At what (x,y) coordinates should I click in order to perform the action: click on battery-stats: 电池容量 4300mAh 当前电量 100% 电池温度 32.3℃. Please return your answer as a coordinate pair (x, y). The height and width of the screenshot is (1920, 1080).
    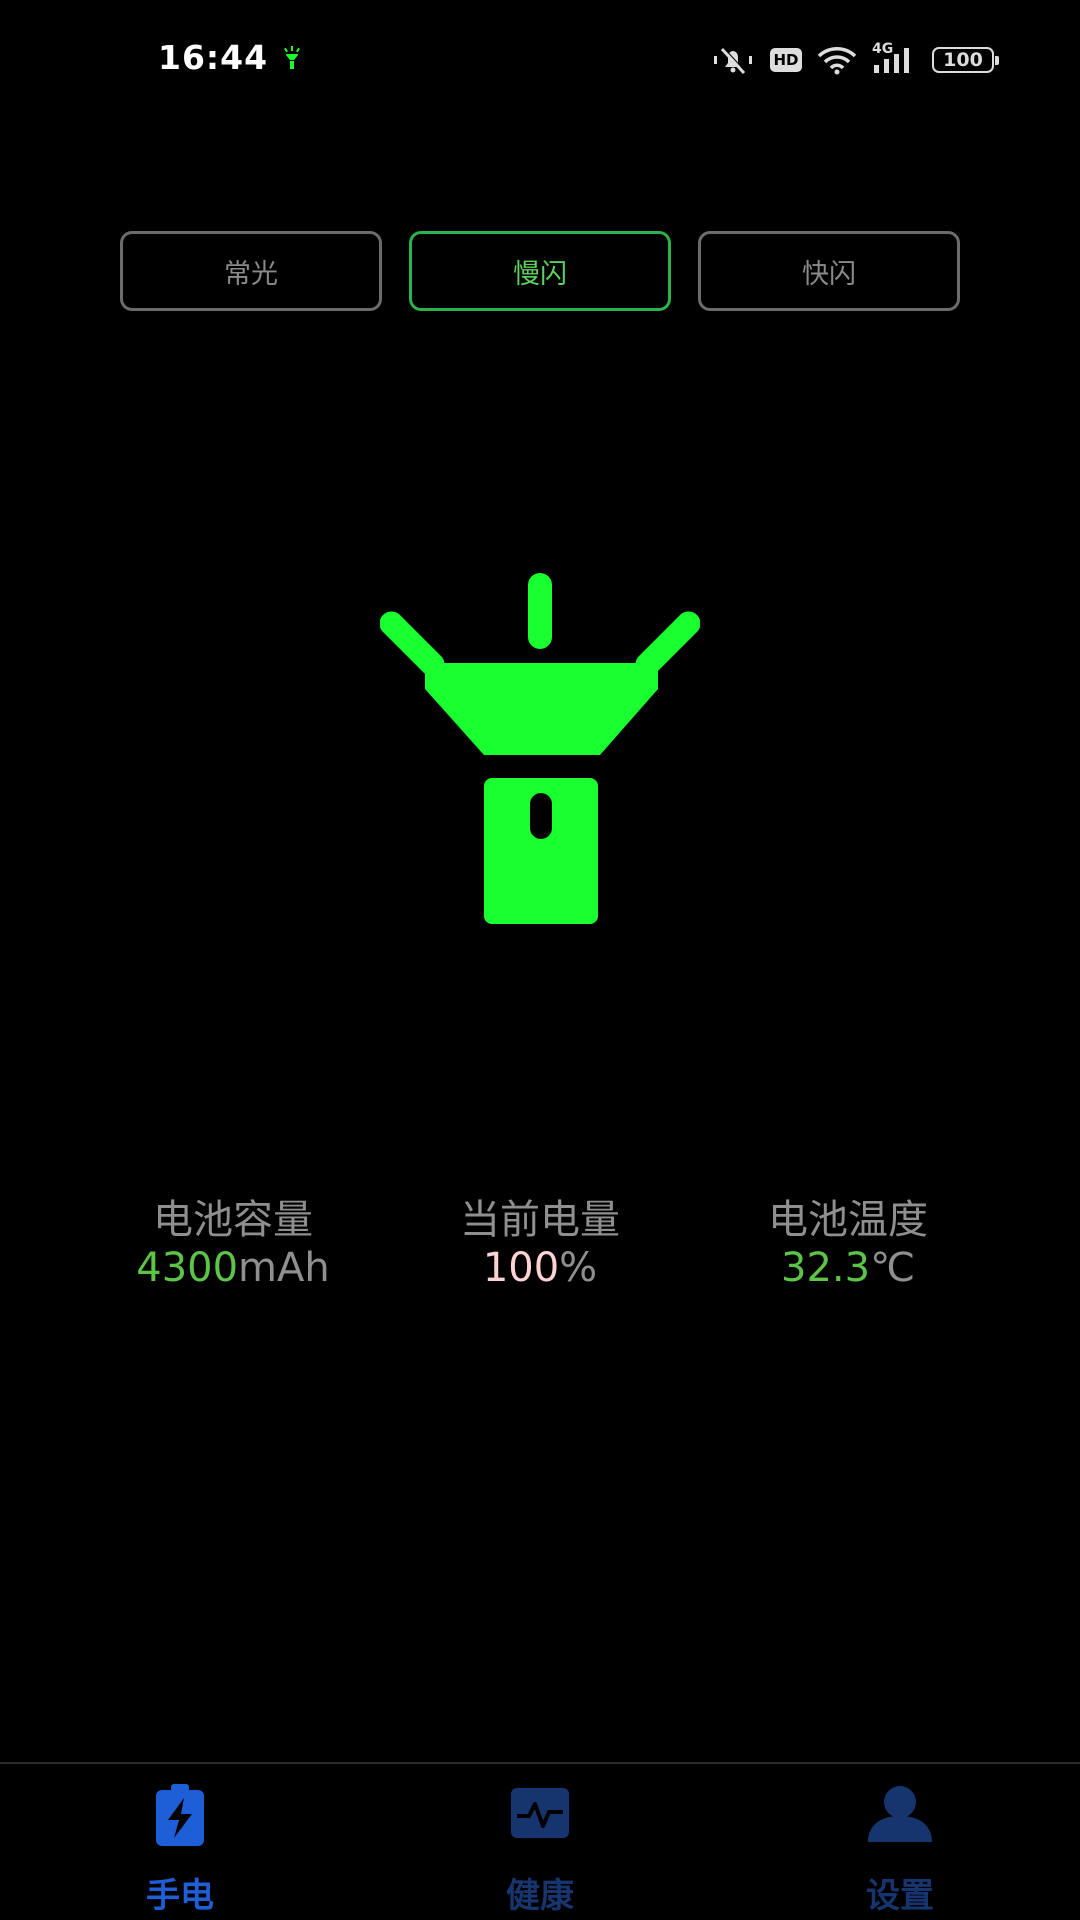
    Looking at the image, I should click on (540, 1251).